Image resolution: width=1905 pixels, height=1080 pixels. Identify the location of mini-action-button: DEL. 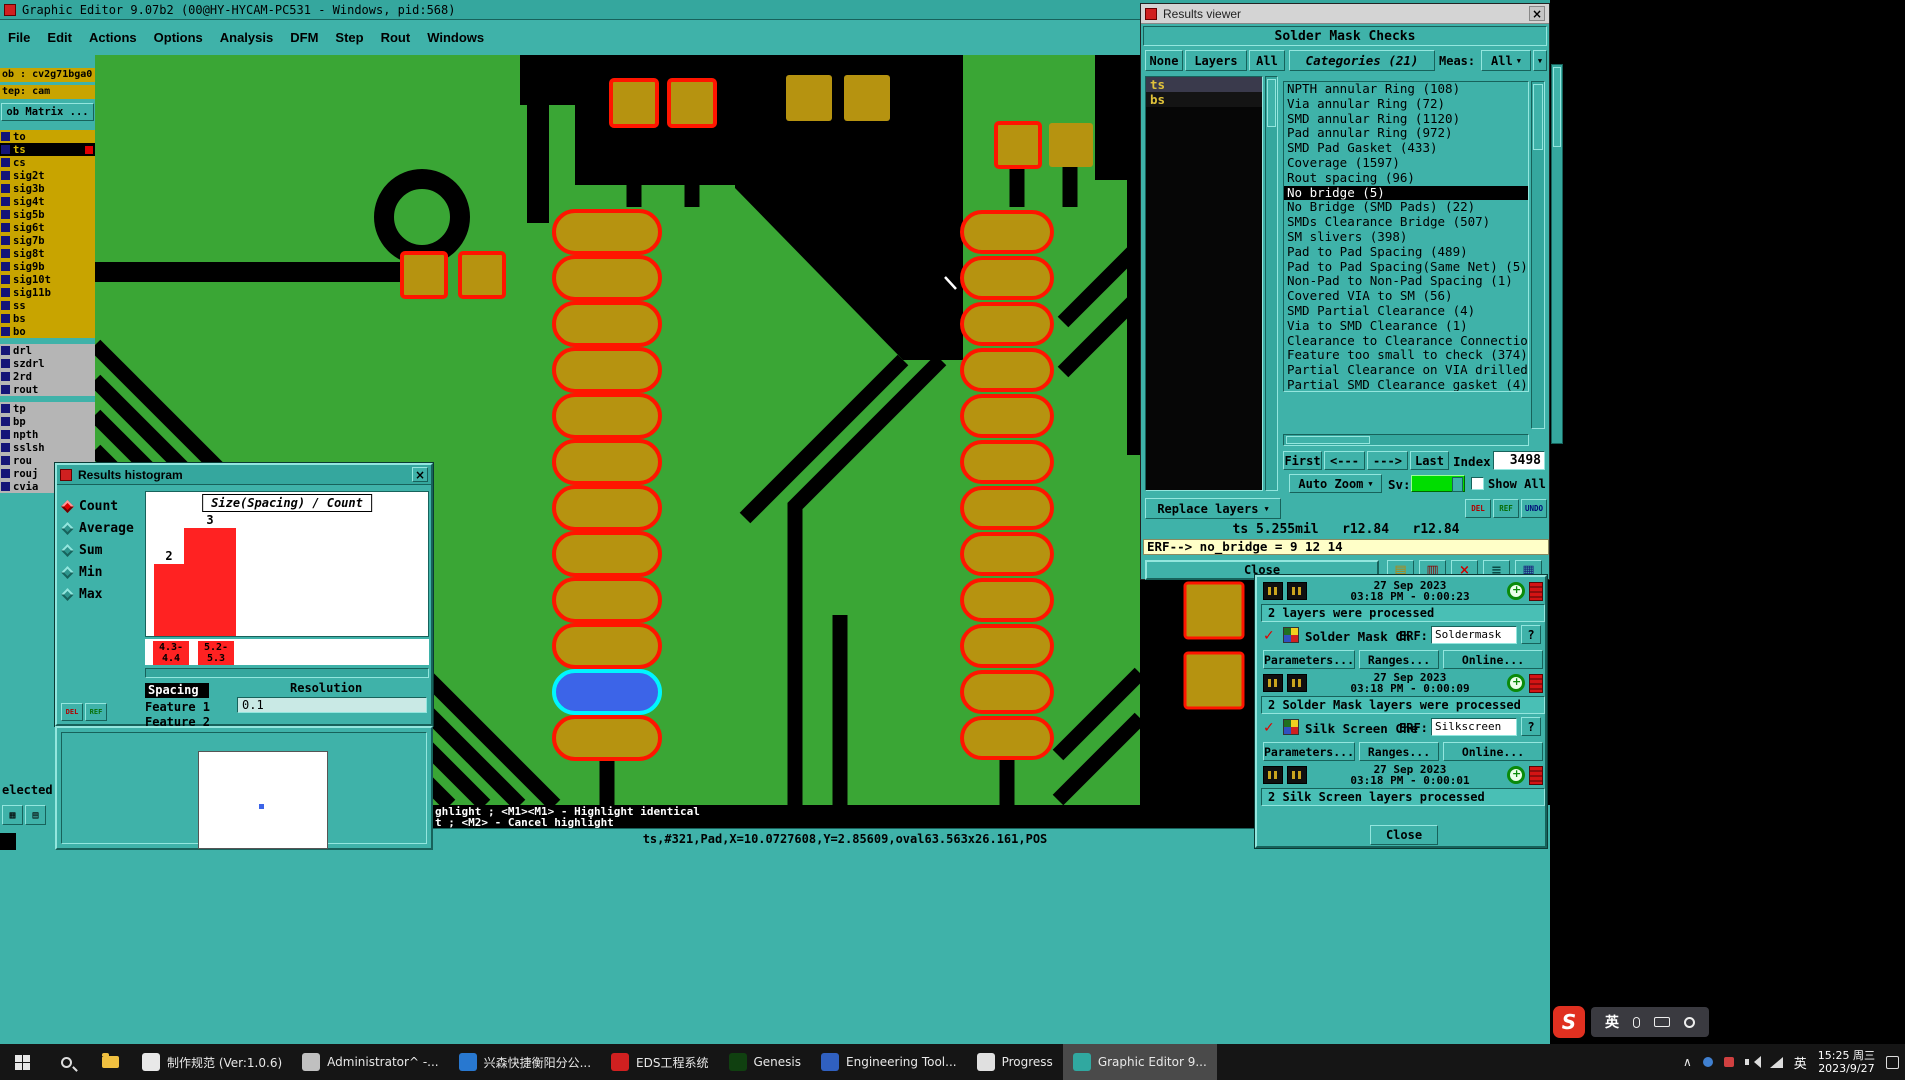
(1478, 508).